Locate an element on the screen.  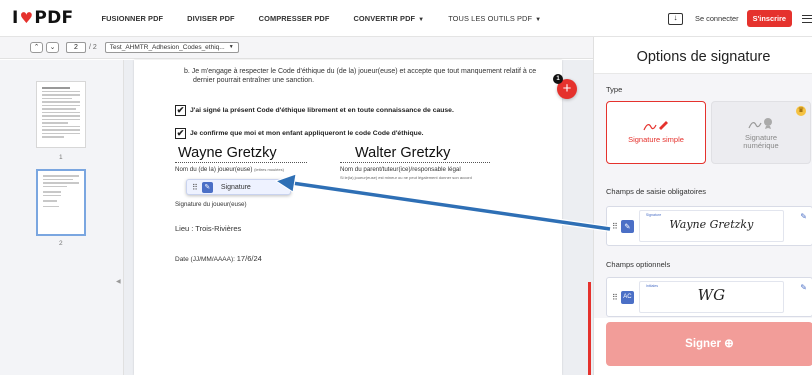
initials-script: WG is located at coordinates (711, 295).